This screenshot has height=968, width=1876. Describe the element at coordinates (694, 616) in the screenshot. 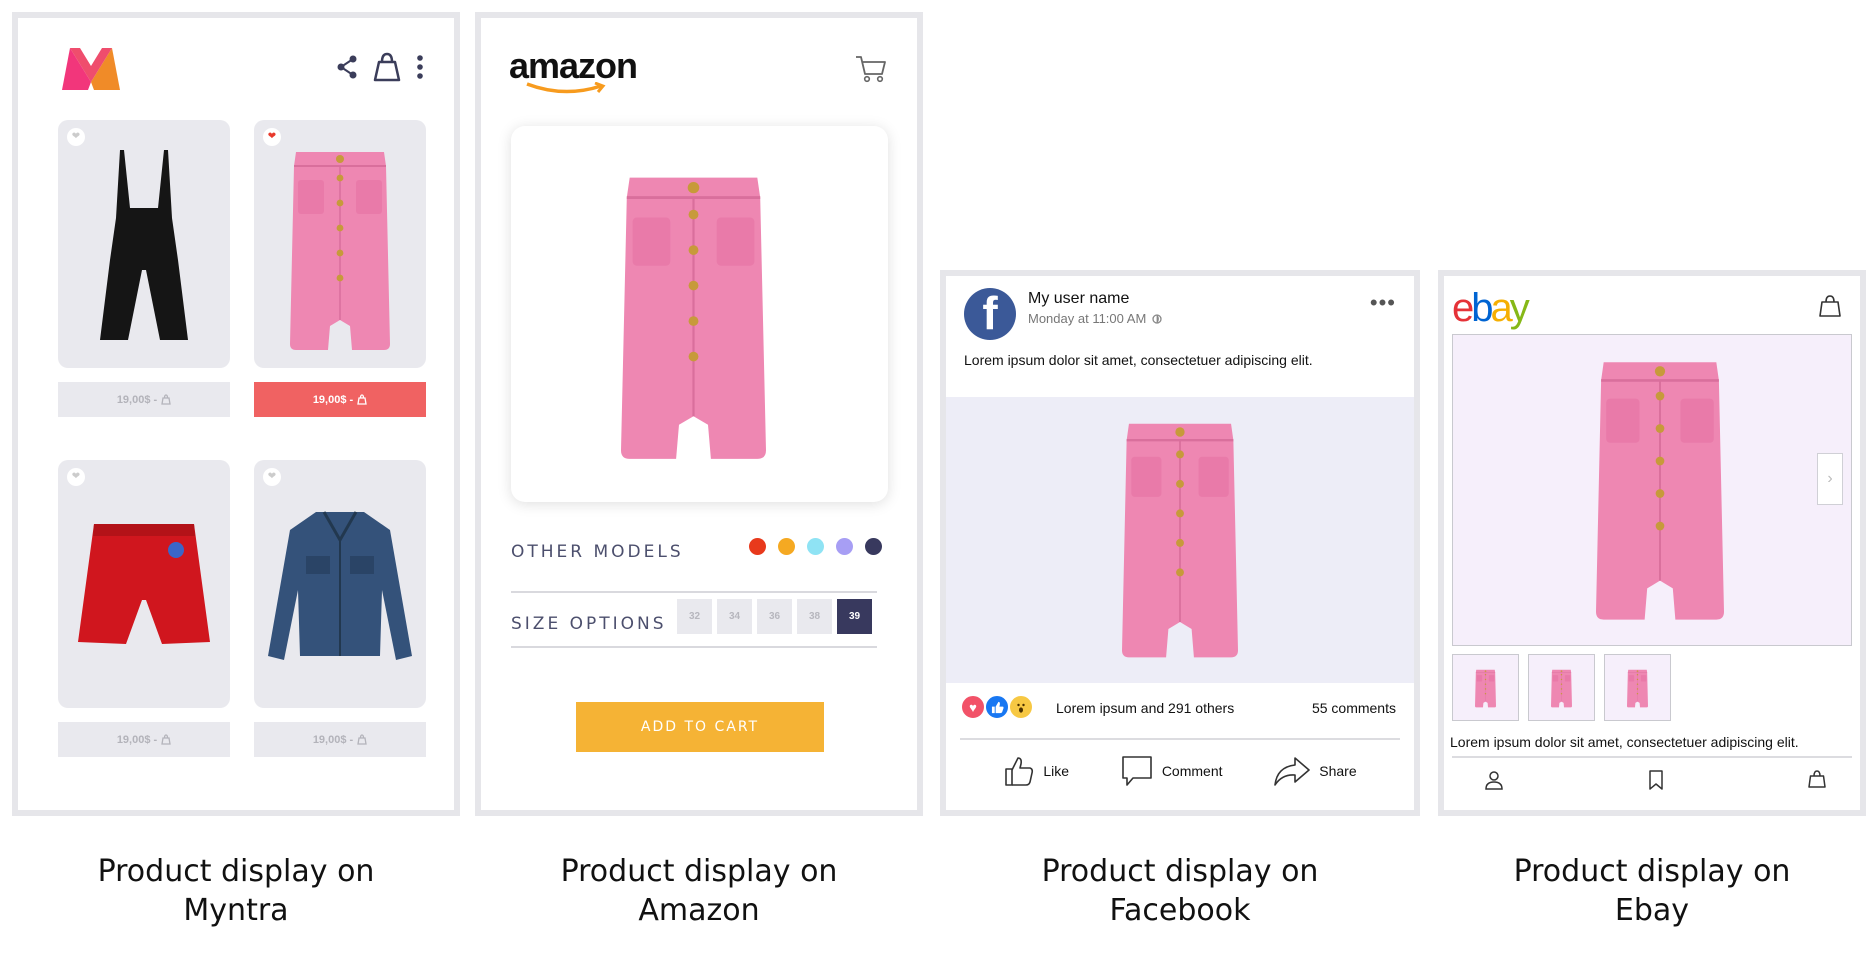

I see `size-option: 32` at that location.